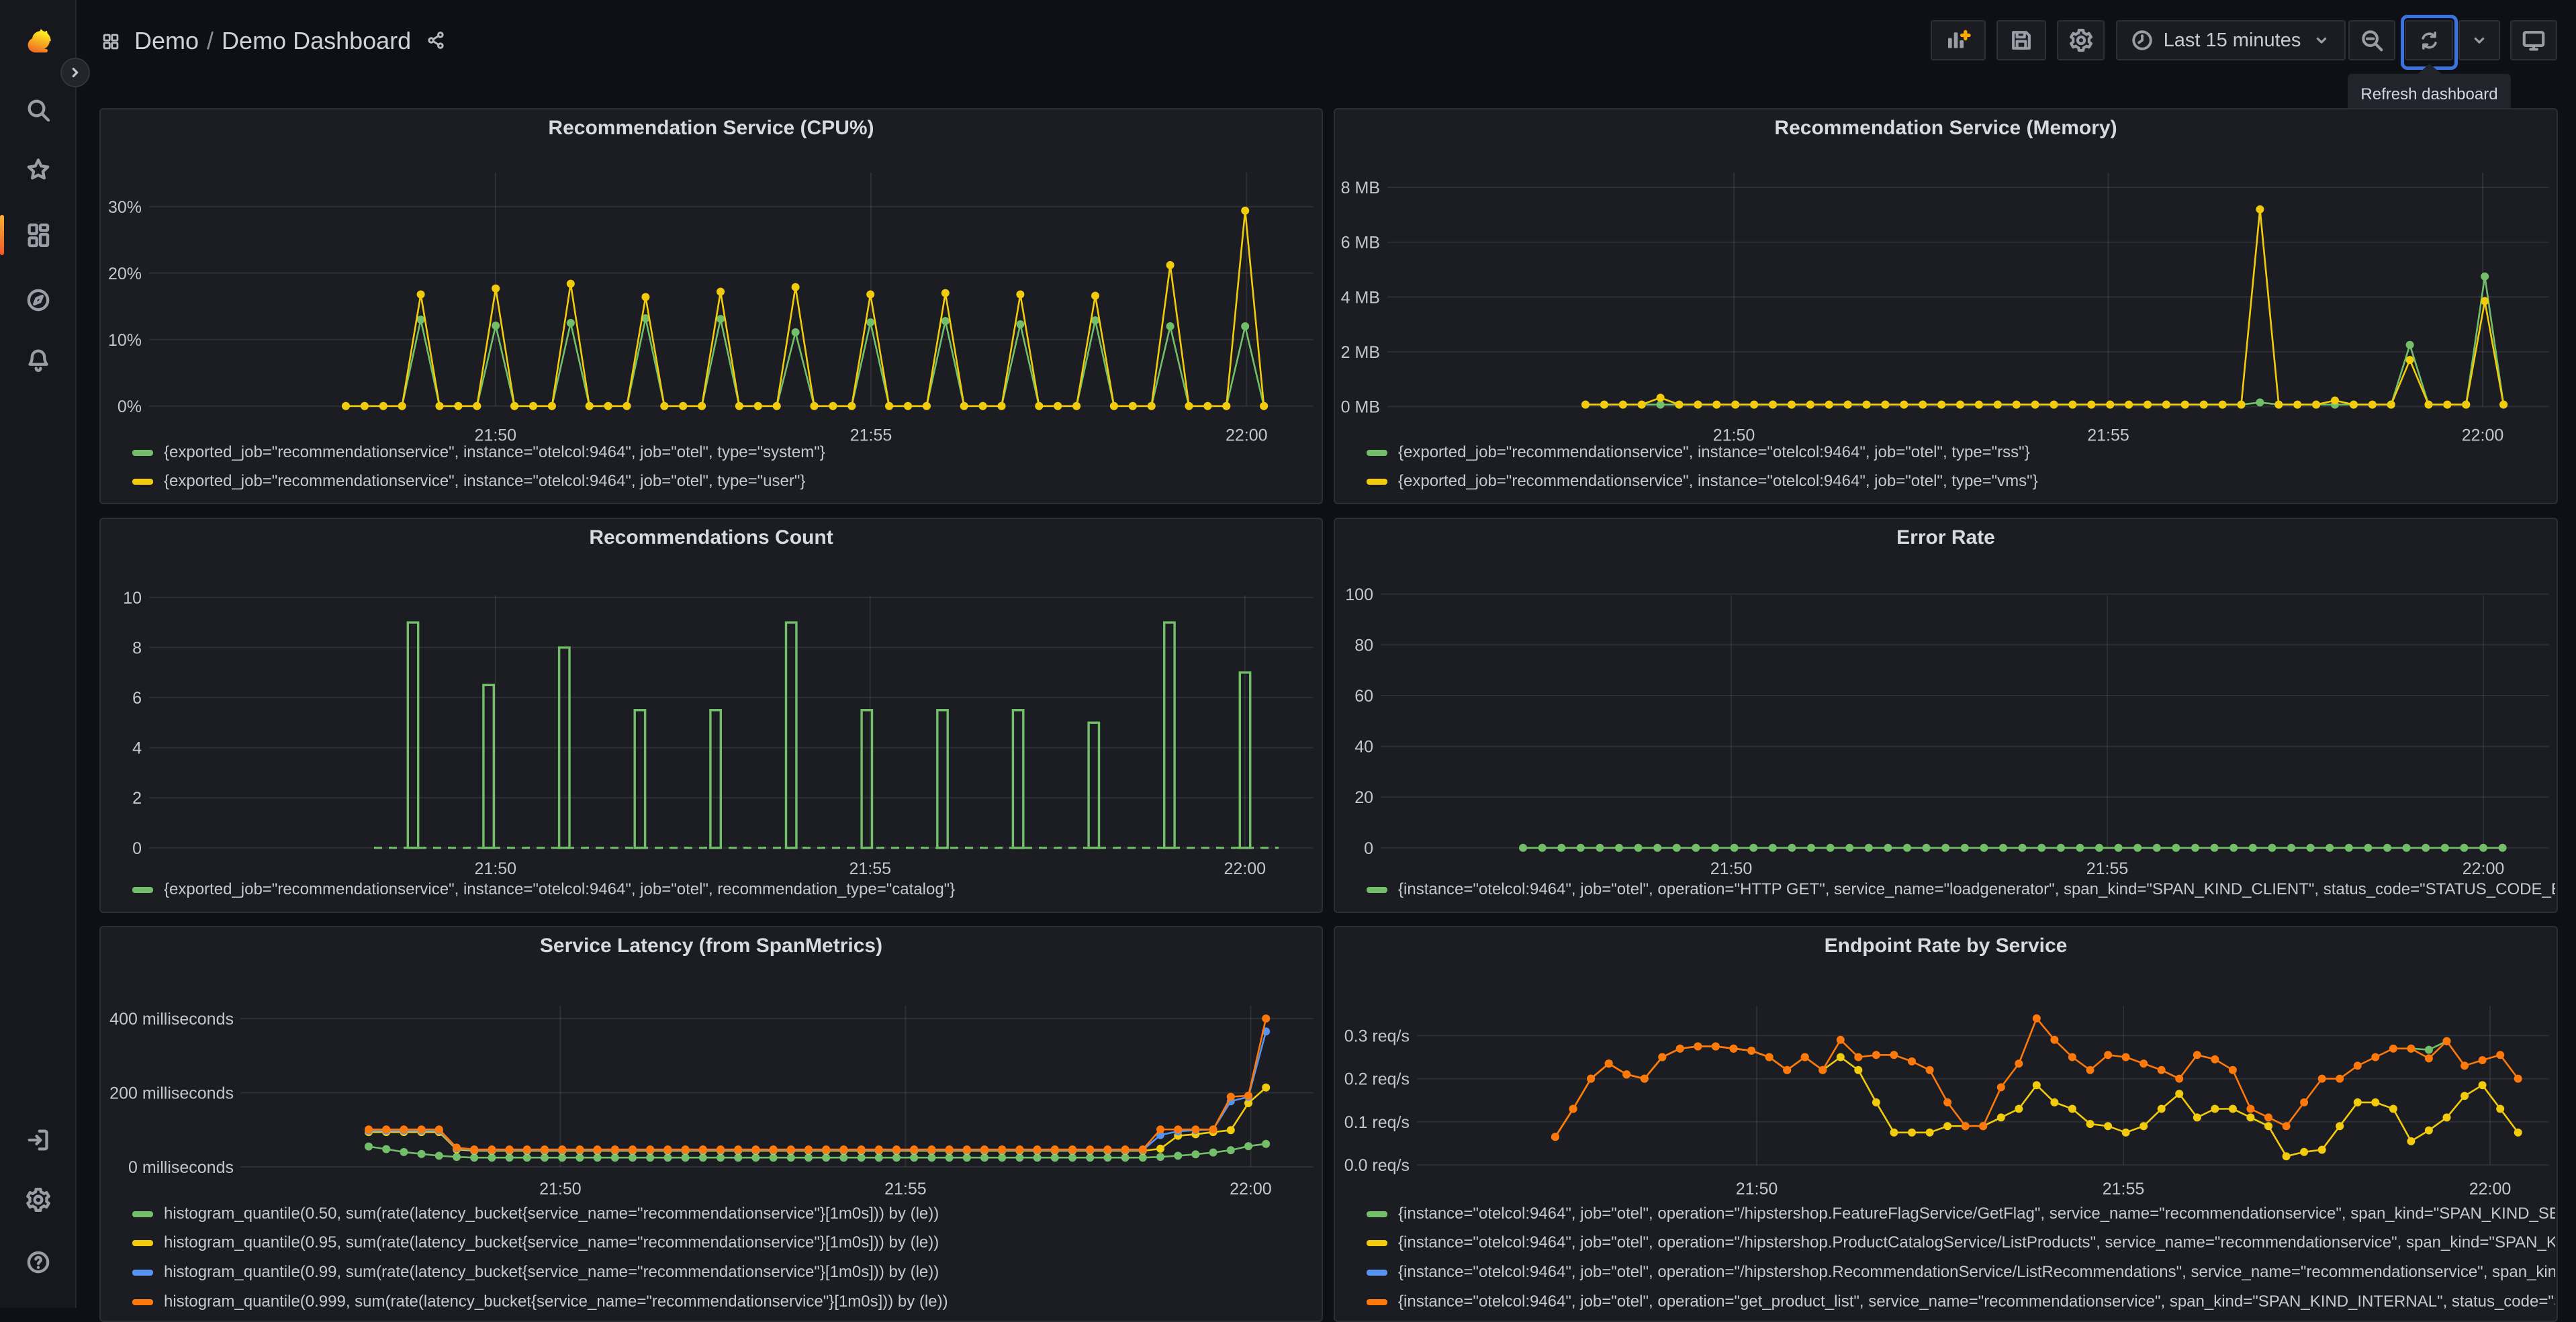 The height and width of the screenshot is (1322, 2576). Describe the element at coordinates (125, 274) in the screenshot. I see `svg-text: 20%` at that location.